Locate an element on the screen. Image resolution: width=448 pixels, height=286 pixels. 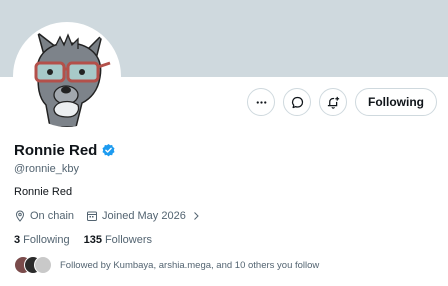
profile-stats: 3 Following 135 Followers is located at coordinates (83, 240).